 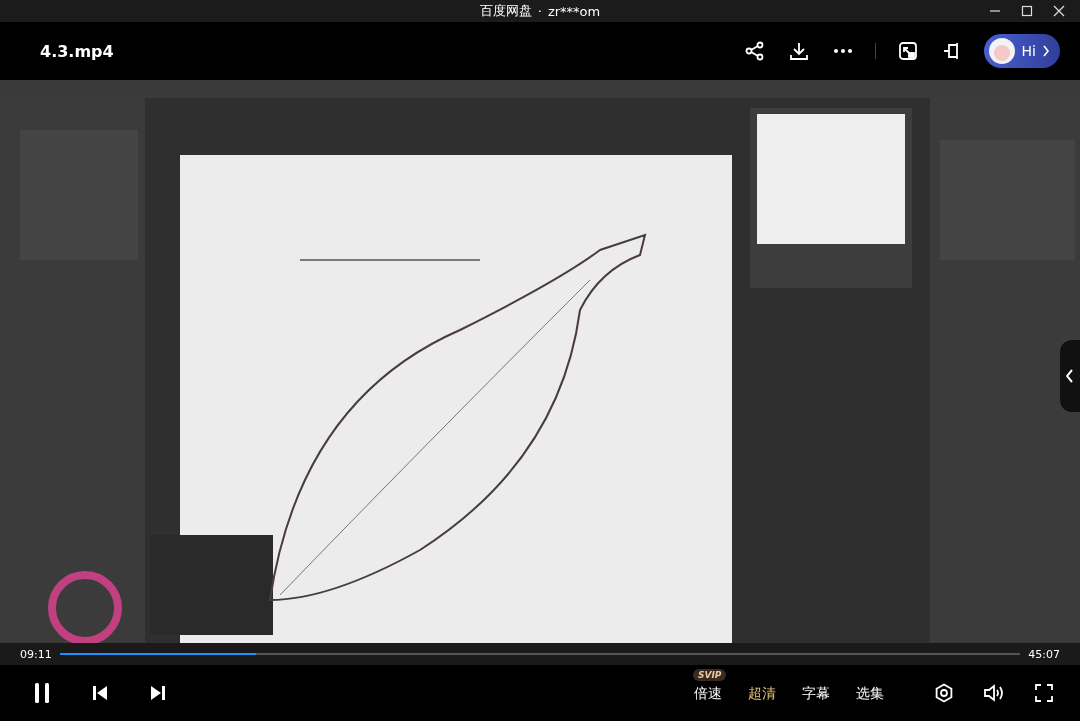 I want to click on vip-badge: SVIP, so click(x=709, y=675).